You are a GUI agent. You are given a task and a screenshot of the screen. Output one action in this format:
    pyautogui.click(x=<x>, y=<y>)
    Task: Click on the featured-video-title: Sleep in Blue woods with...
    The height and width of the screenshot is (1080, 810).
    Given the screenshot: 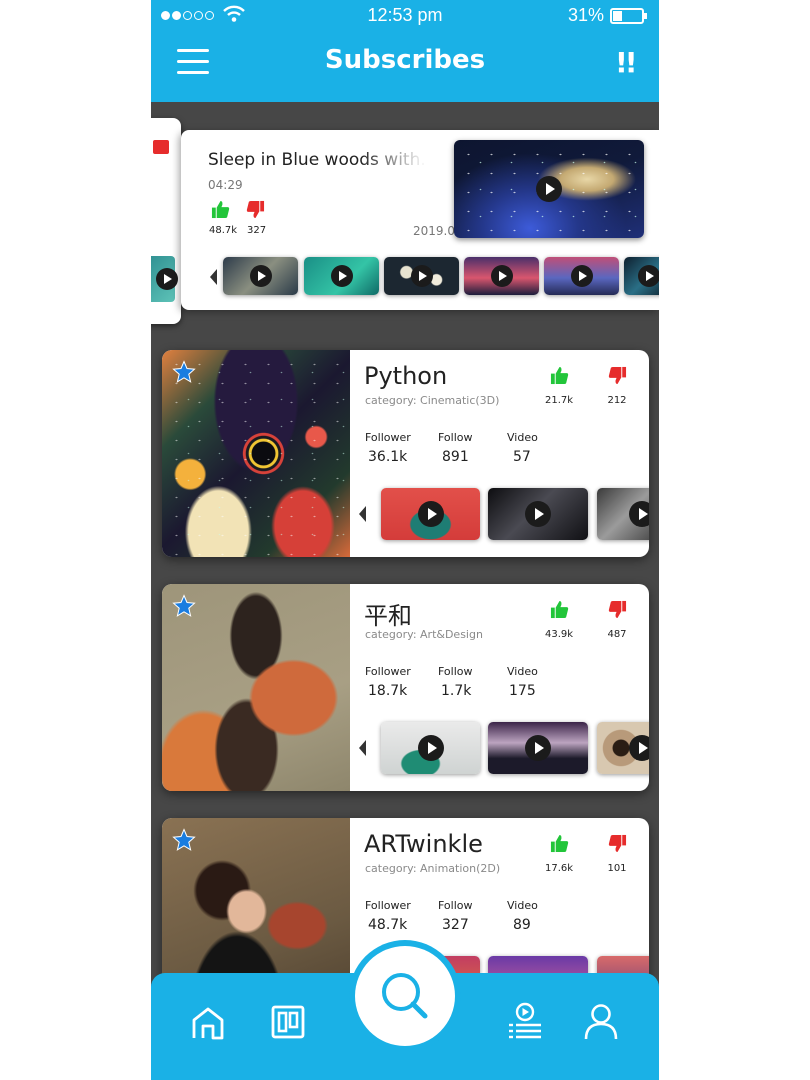 What is the action you would take?
    pyautogui.click(x=317, y=160)
    